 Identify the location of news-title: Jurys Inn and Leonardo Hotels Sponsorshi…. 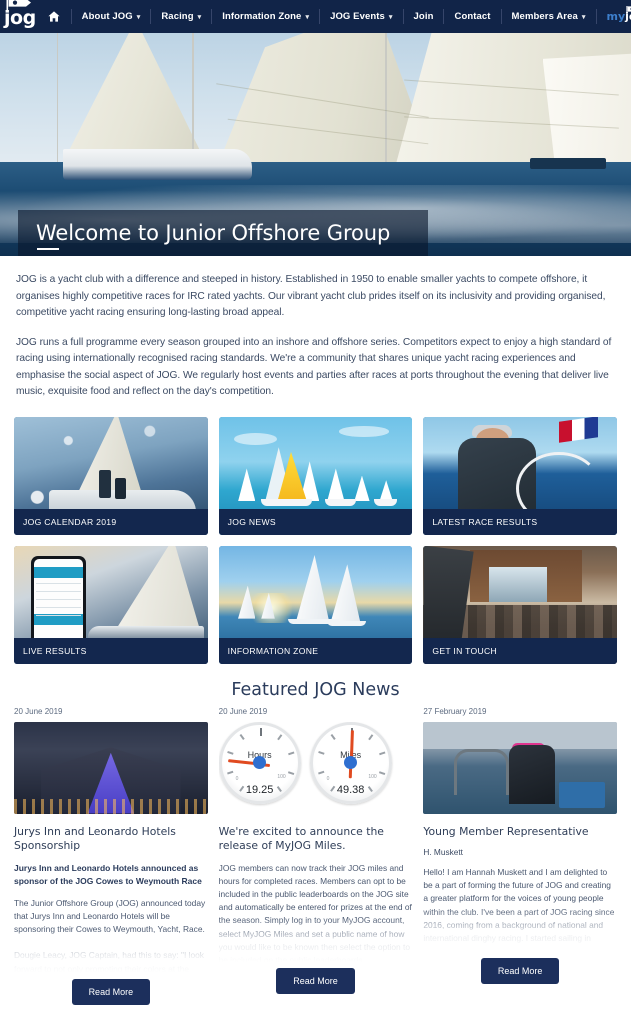
(95, 838).